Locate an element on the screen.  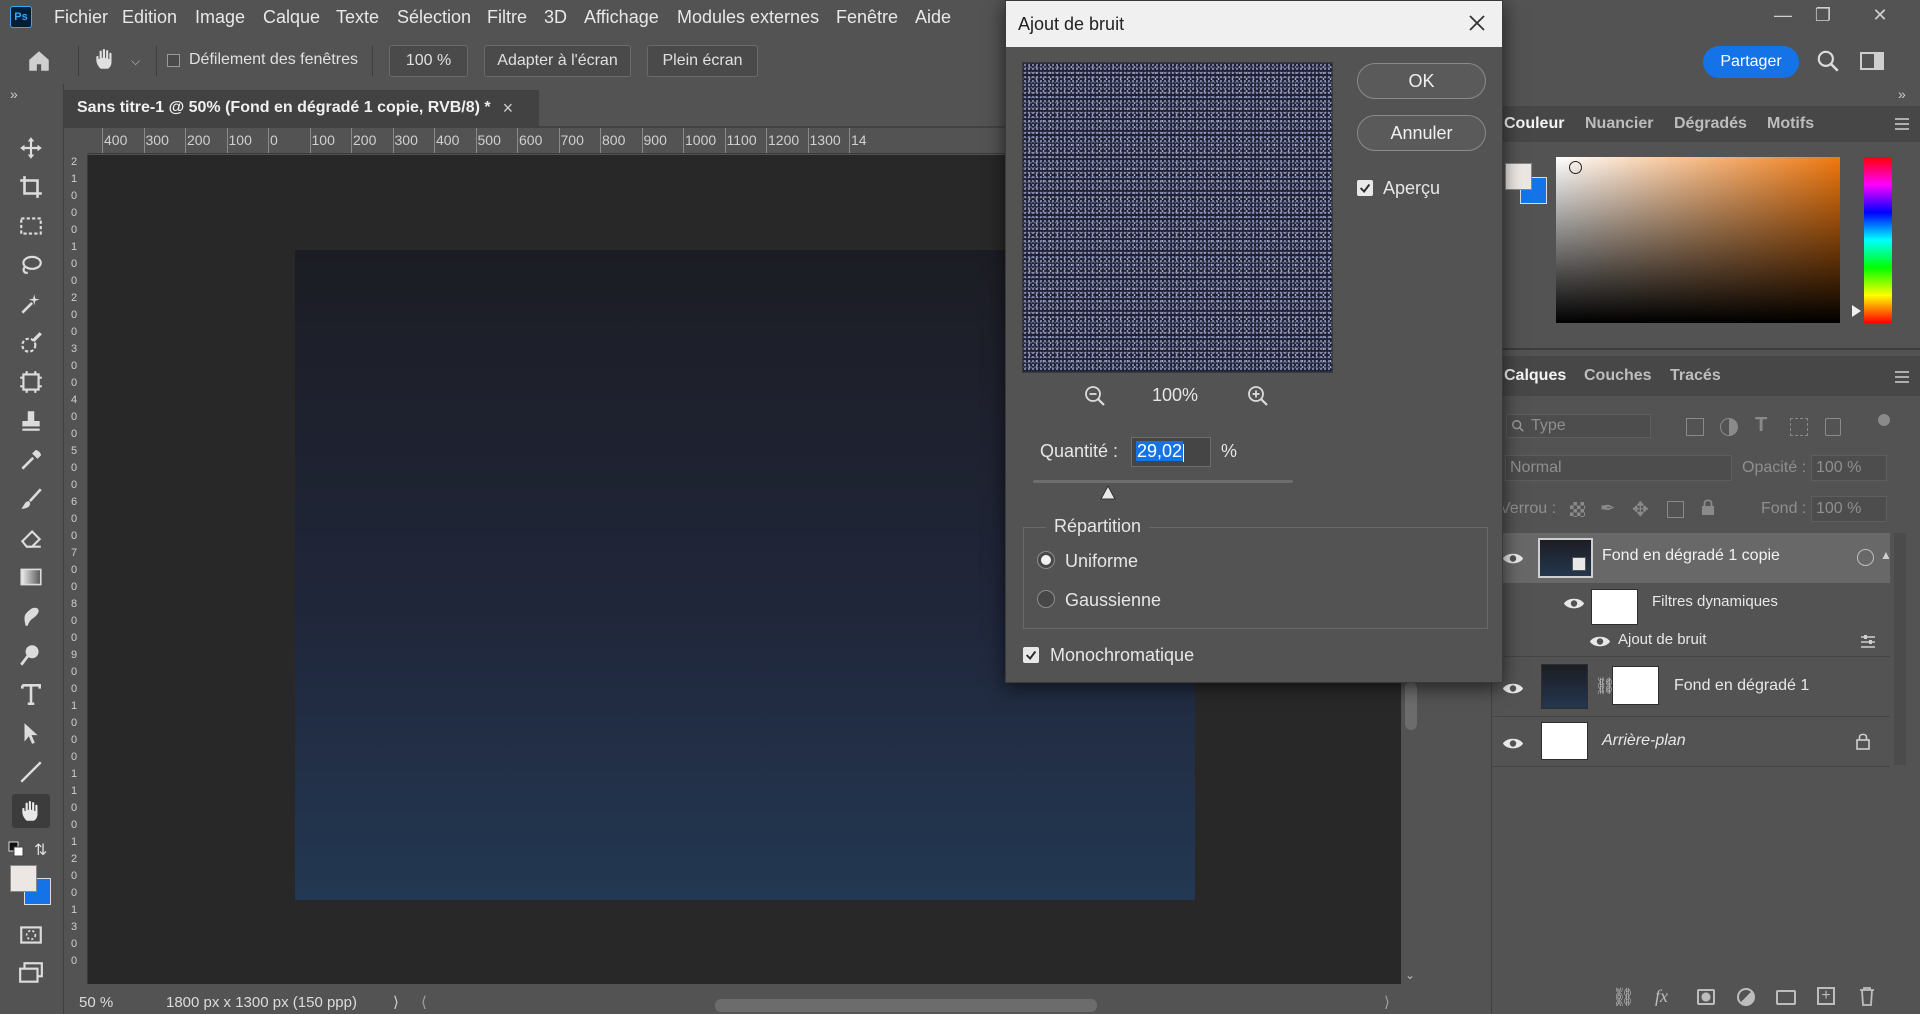
trash-icon is located at coordinates (1867, 996).